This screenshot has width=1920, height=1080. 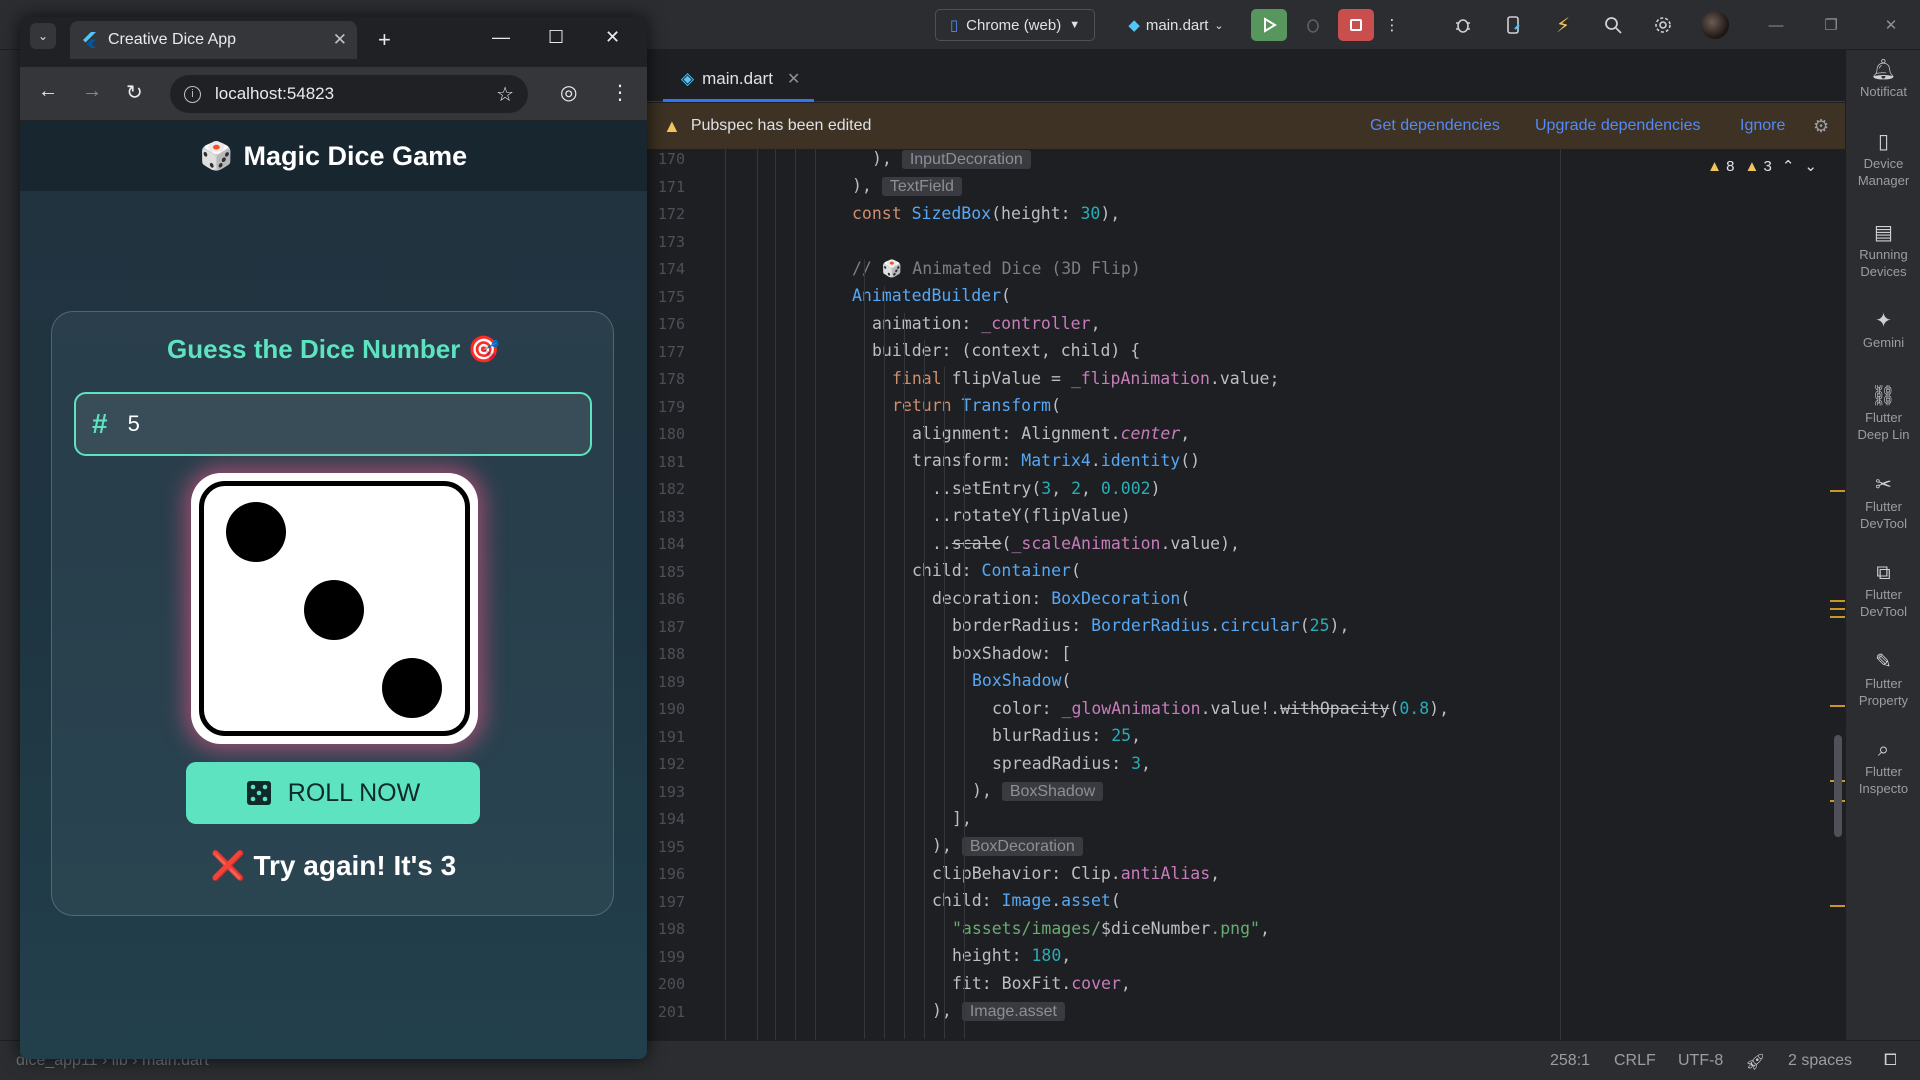 What do you see at coordinates (355, 155) in the screenshot?
I see `app-title: Magic Dice Game` at bounding box center [355, 155].